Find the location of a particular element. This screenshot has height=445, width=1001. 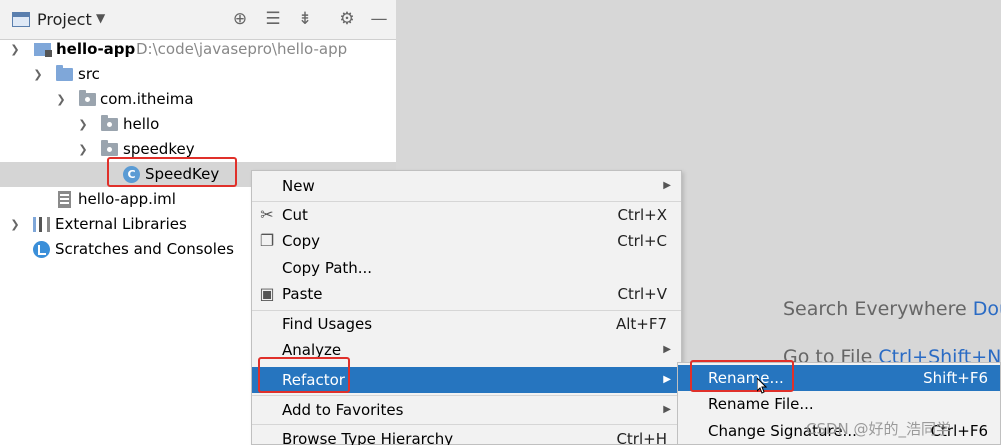

menu-item-shortcut: Ctrl+H is located at coordinates (641, 437).